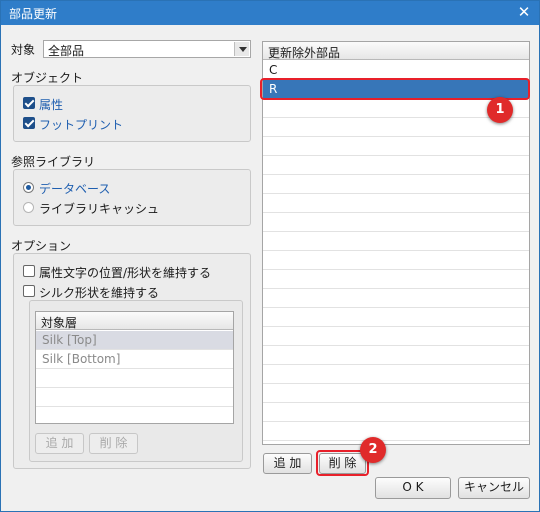  Describe the element at coordinates (41, 246) in the screenshot. I see `options-heading: オプション` at that location.